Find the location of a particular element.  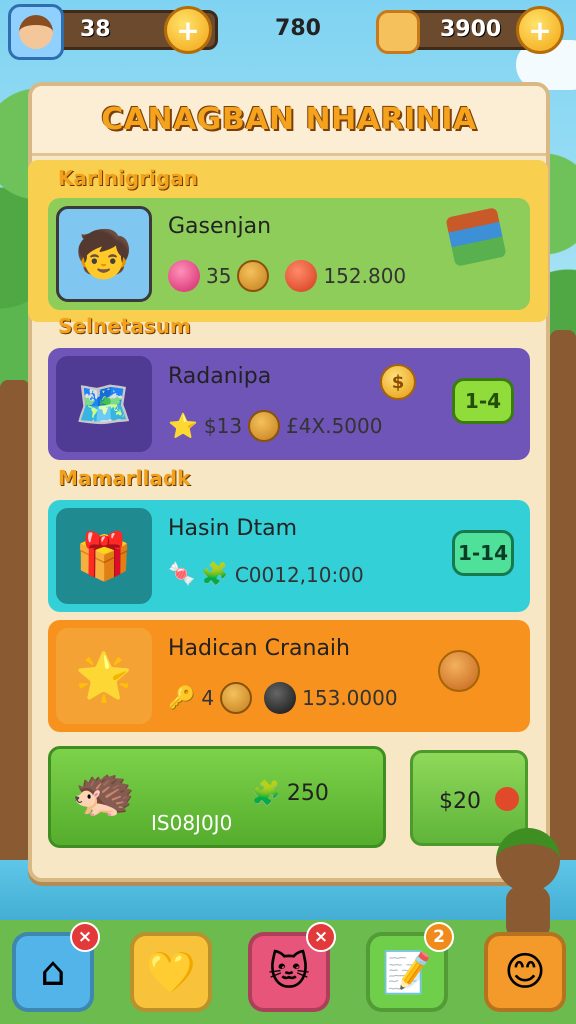

stat-value-2: 152.800 is located at coordinates (365, 276).